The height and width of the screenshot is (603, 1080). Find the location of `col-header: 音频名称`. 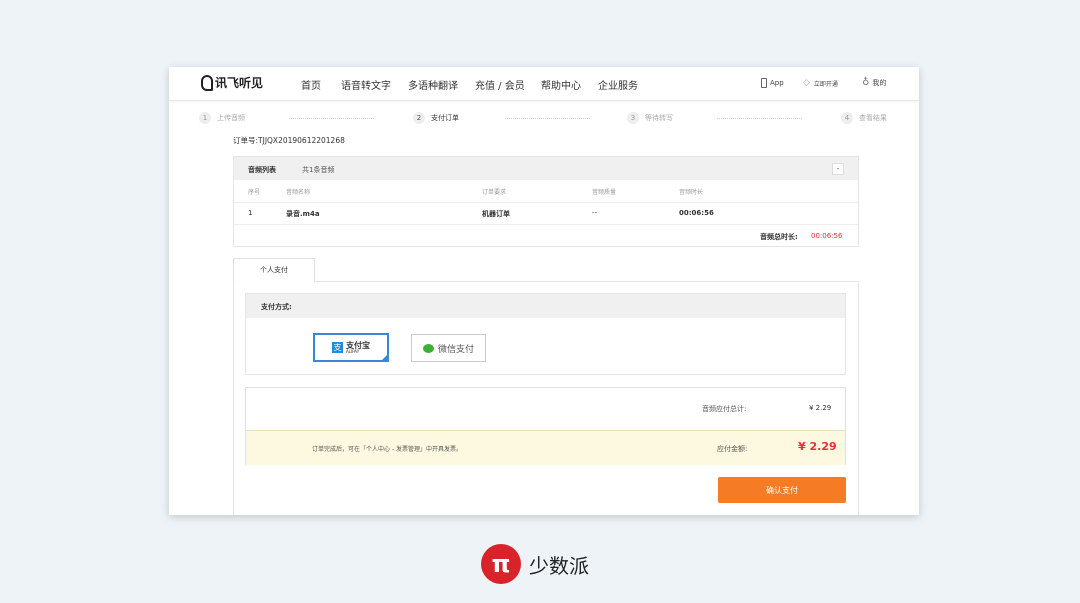

col-header: 音频名称 is located at coordinates (298, 192).